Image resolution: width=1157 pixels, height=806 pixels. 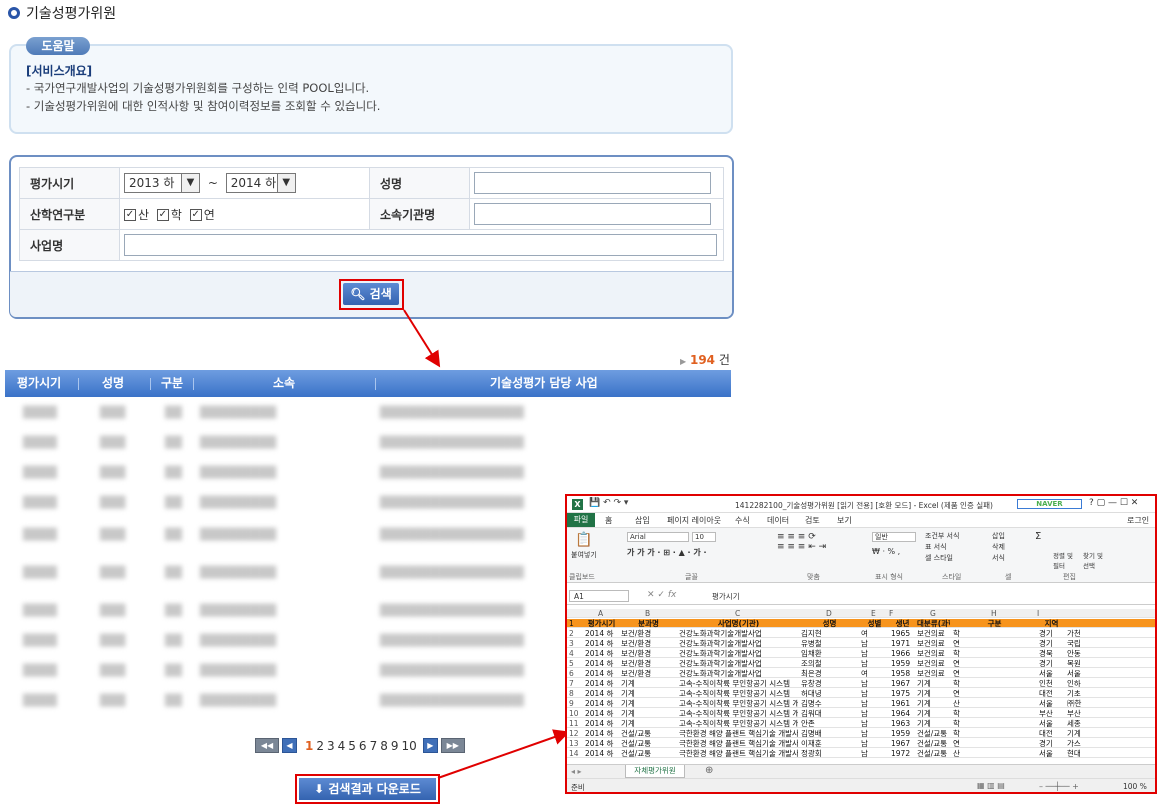 I want to click on sheet-tab-active: 자체평가위원, so click(x=655, y=771).